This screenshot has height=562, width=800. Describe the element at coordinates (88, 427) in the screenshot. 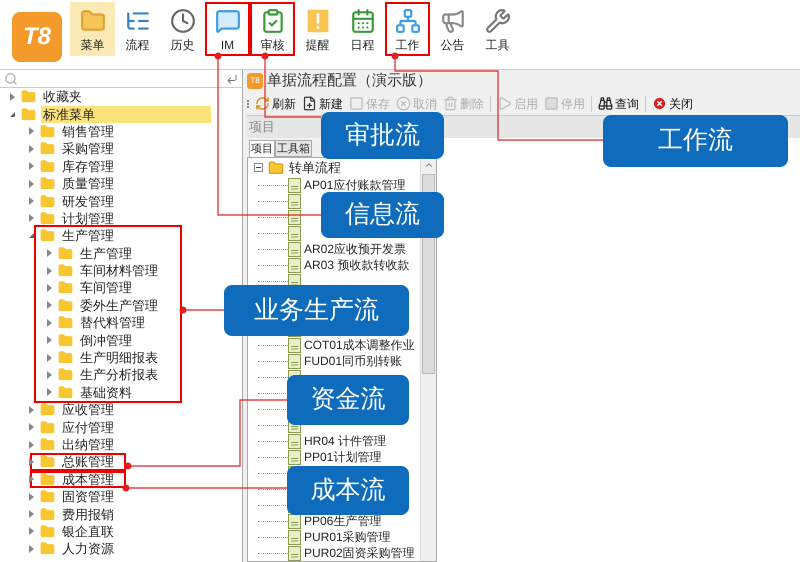

I see `menu-item: 应付管理` at that location.